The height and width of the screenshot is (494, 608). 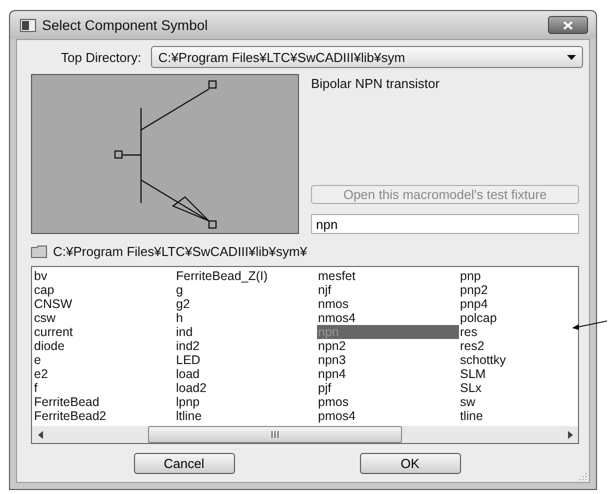 I want to click on symbol-list-item: npn4, so click(x=388, y=374).